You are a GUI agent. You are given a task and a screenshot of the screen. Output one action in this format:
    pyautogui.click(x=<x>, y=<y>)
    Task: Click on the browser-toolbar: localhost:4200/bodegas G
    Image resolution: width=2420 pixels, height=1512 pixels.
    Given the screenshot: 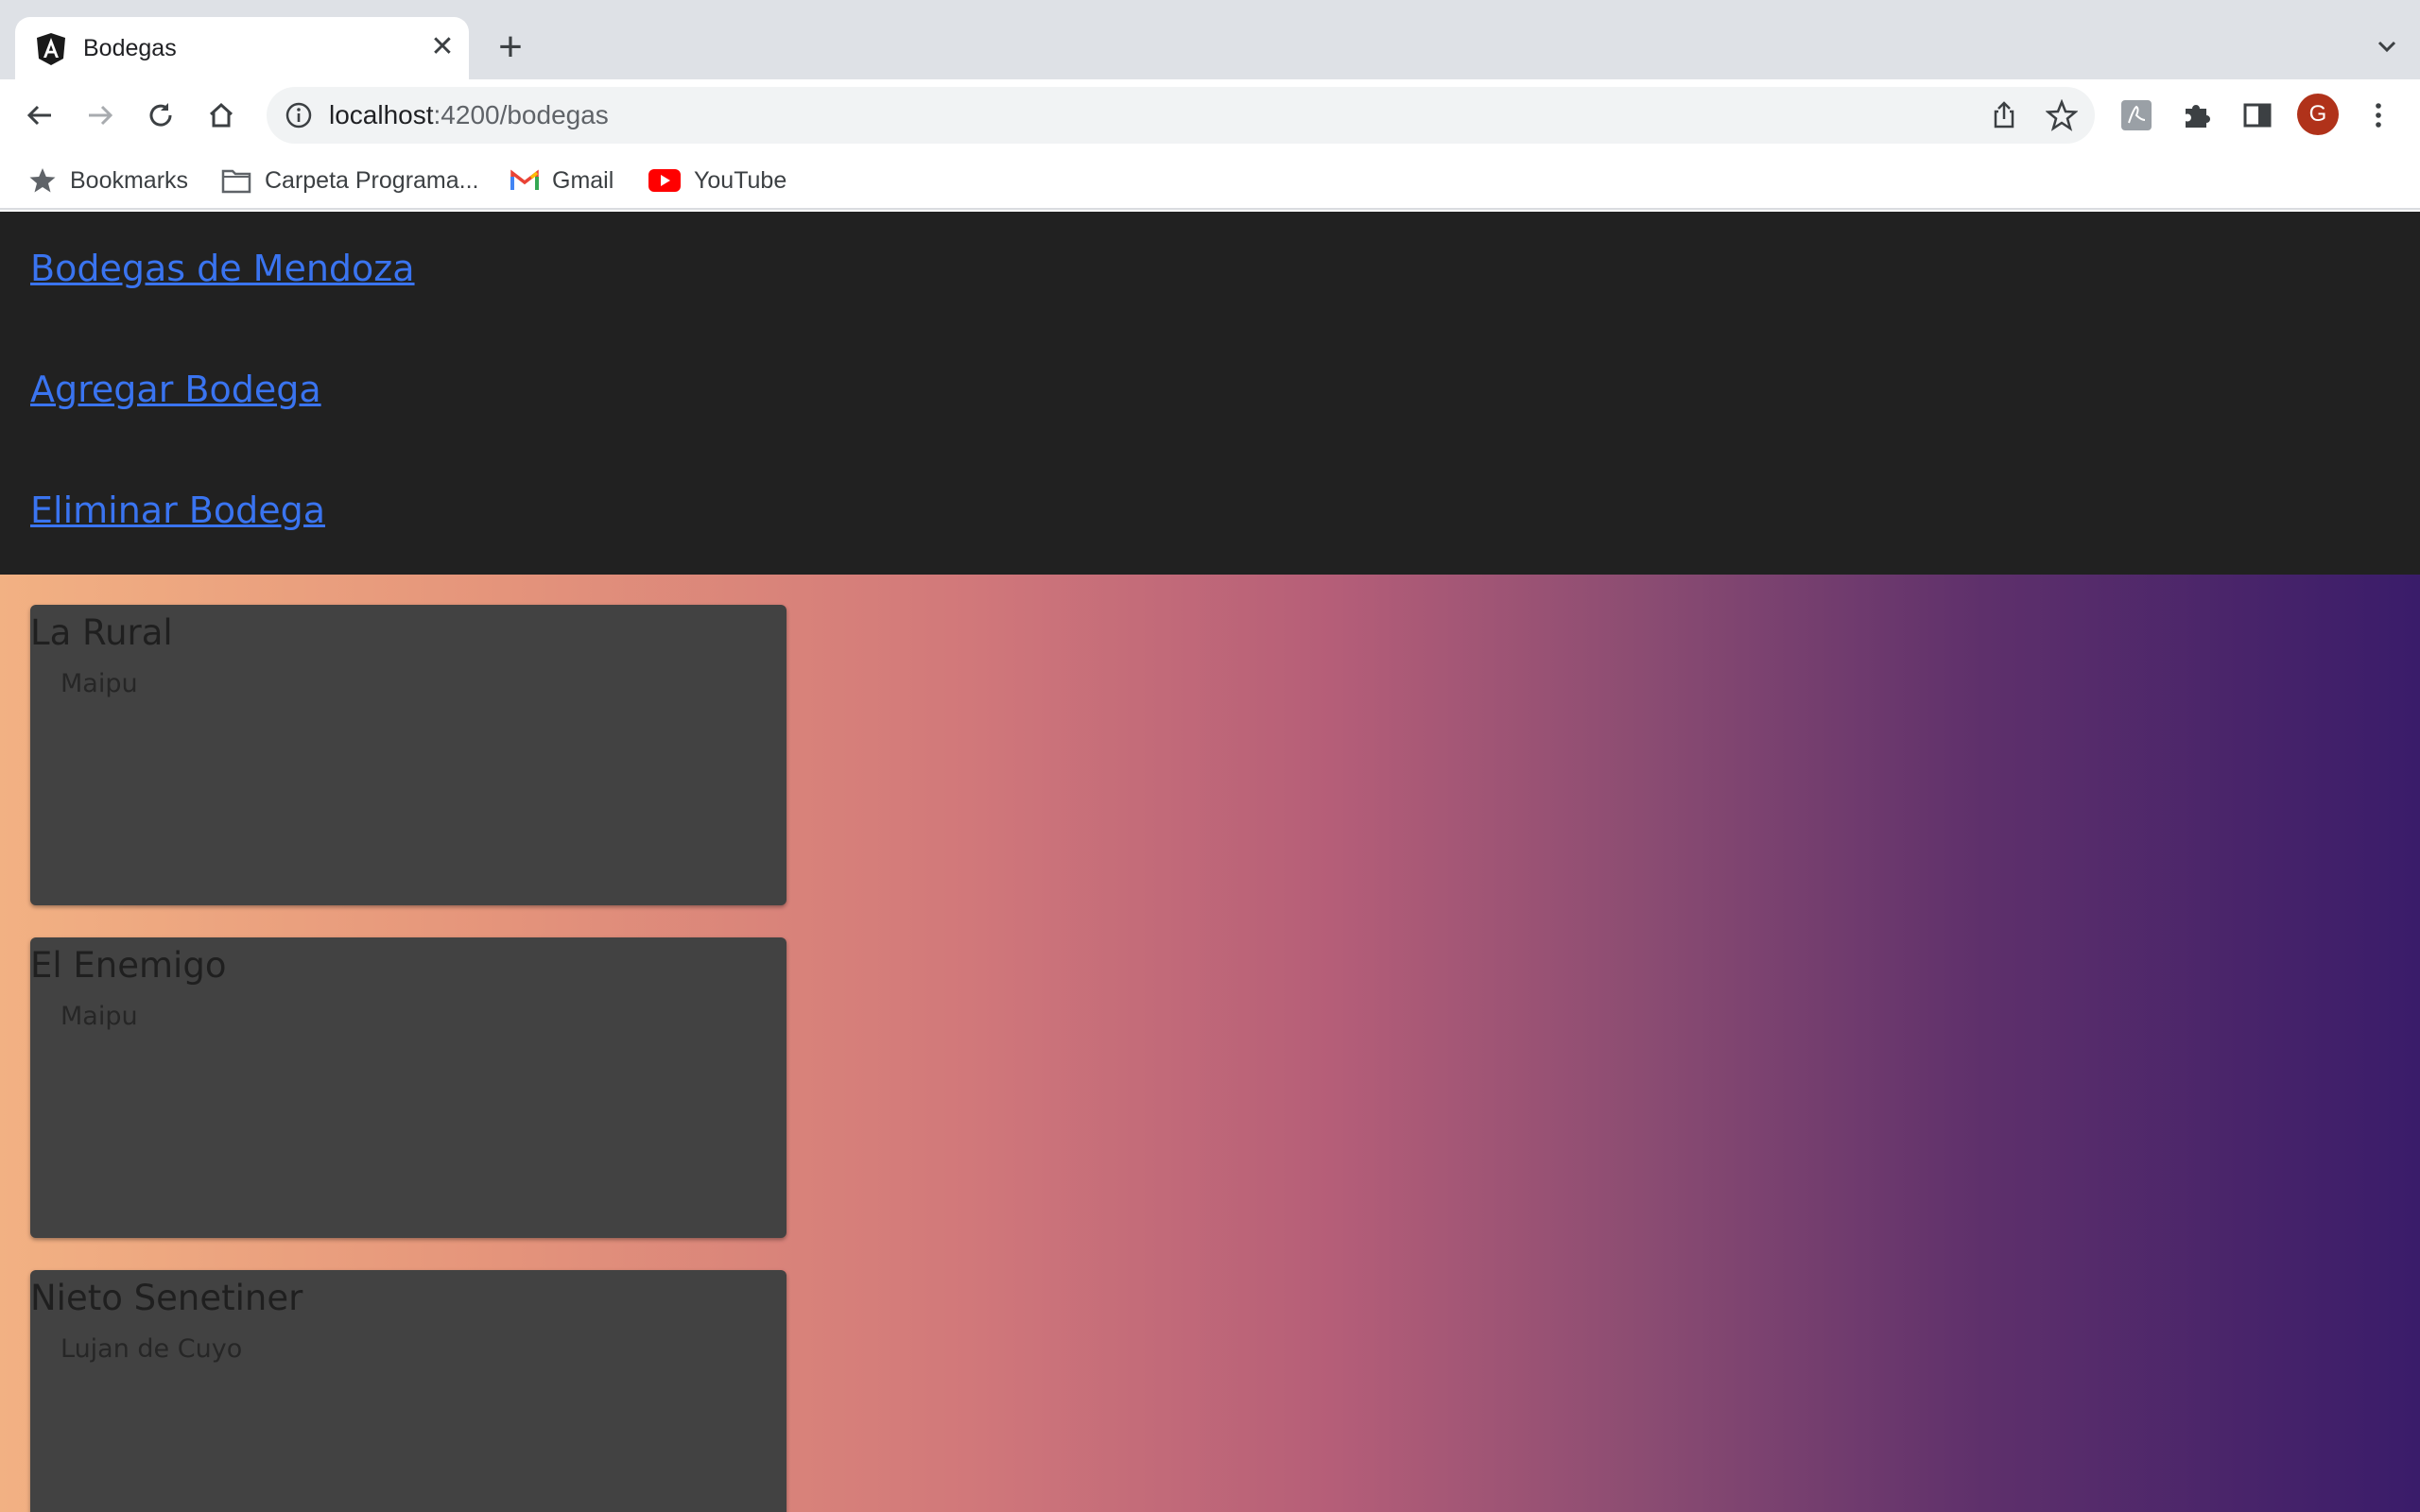 What is the action you would take?
    pyautogui.click(x=1210, y=115)
    